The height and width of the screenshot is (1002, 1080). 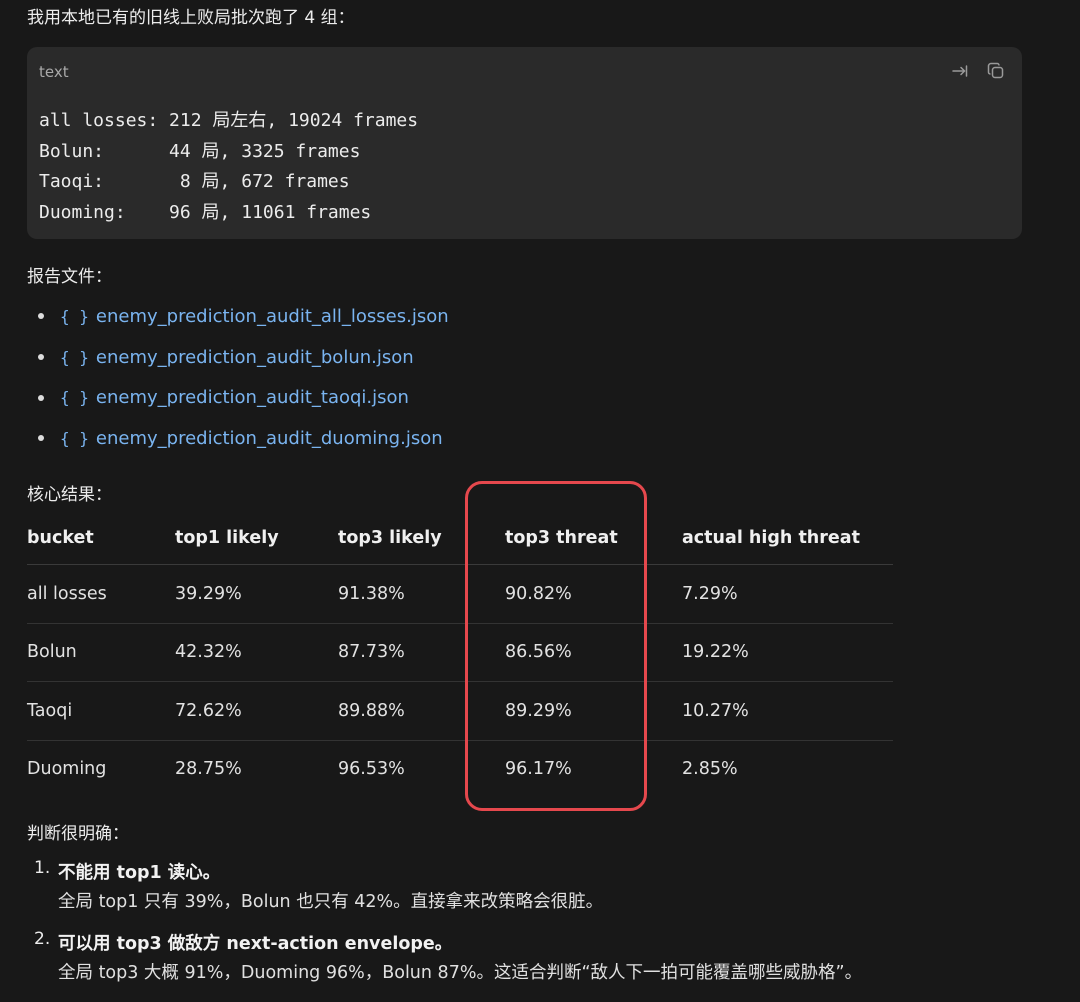 What do you see at coordinates (256, 594) in the screenshot?
I see `table-cell: 39.29%` at bounding box center [256, 594].